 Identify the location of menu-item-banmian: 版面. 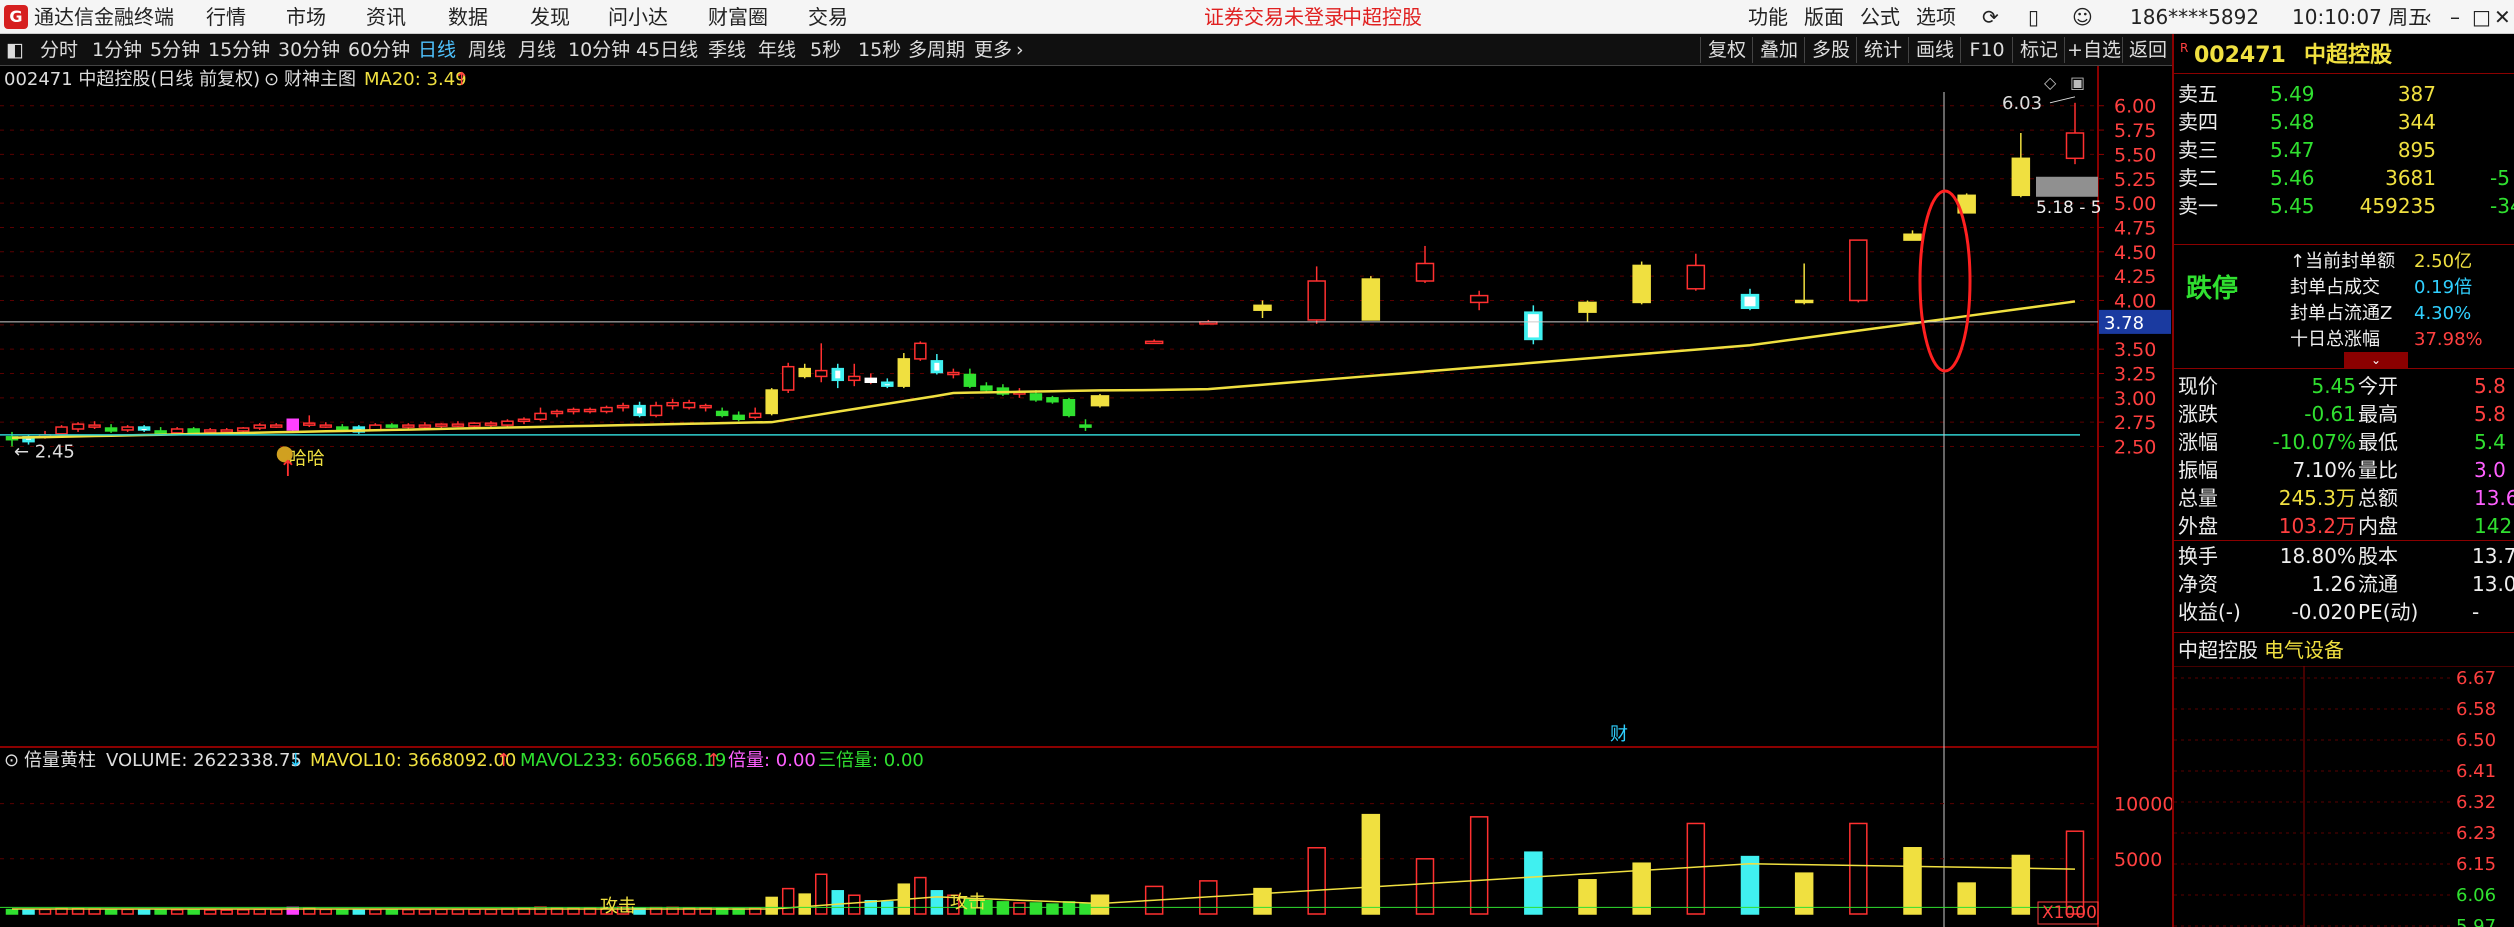
(1824, 17).